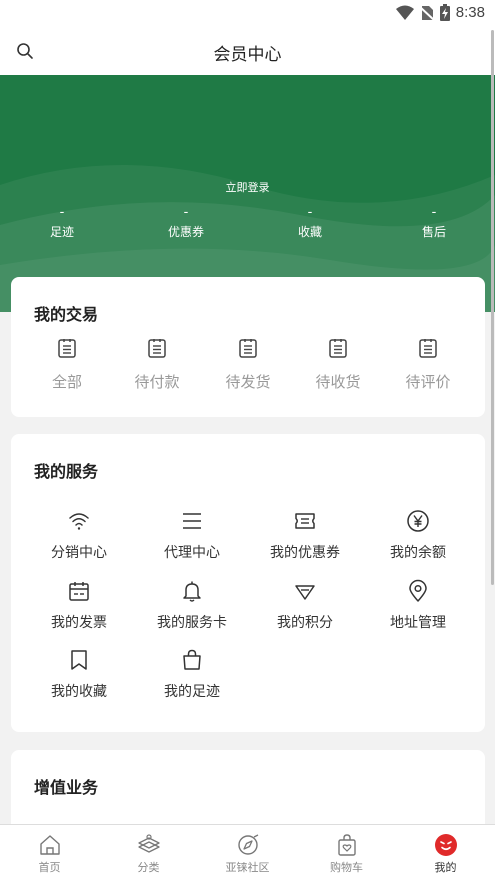 This screenshot has height=880, width=495. I want to click on tab-mine: 我的, so click(445, 852).